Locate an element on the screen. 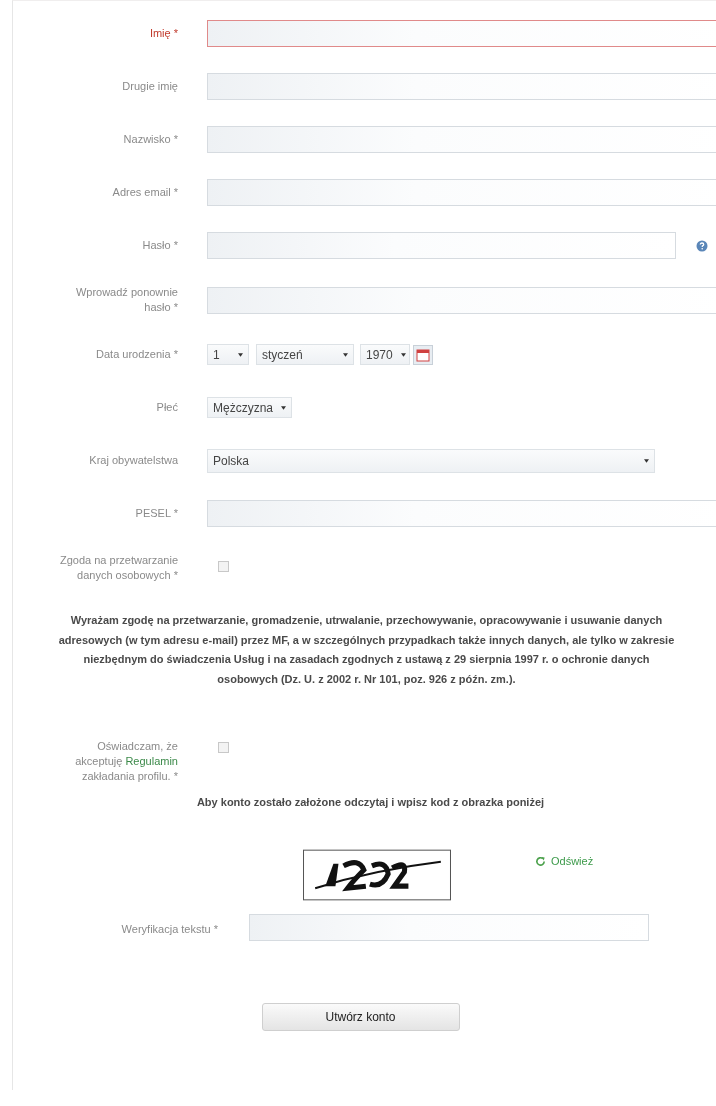 This screenshot has height=1106, width=716. field-label: Wprowadź ponownie hasło * is located at coordinates (126, 300).